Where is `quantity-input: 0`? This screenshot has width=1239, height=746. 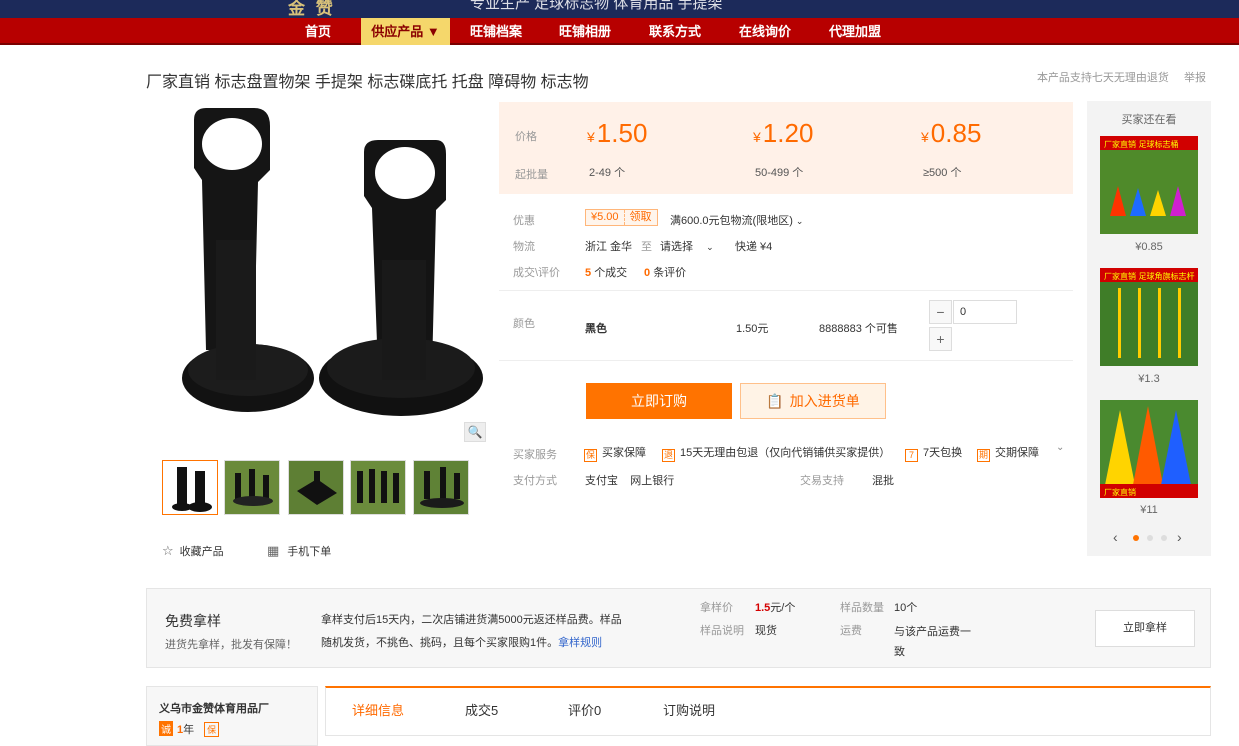
quantity-input: 0 is located at coordinates (985, 312).